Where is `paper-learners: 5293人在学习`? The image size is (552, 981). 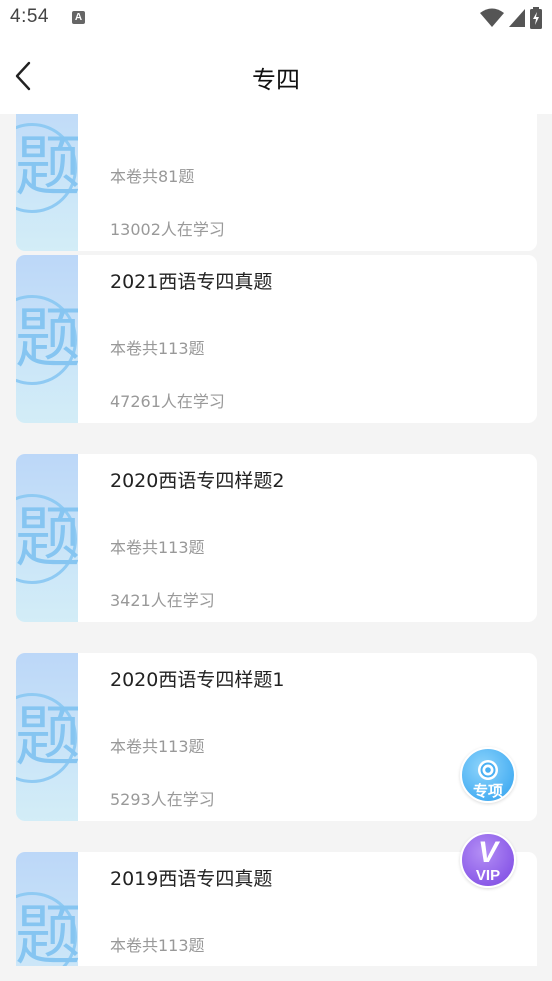 paper-learners: 5293人在学习 is located at coordinates (162, 799).